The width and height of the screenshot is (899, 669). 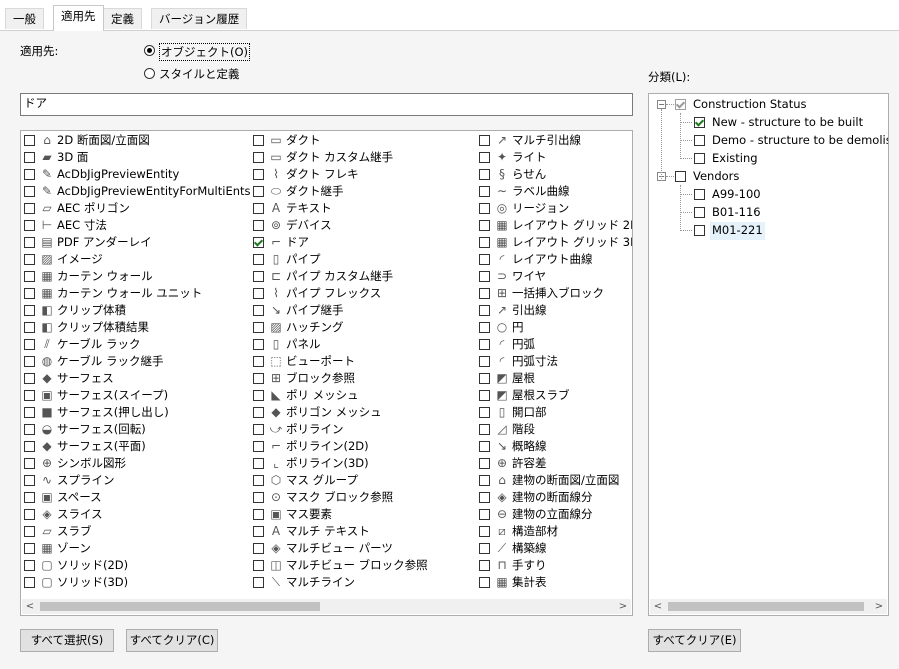 What do you see at coordinates (680, 176) in the screenshot?
I see `category-checkbox` at bounding box center [680, 176].